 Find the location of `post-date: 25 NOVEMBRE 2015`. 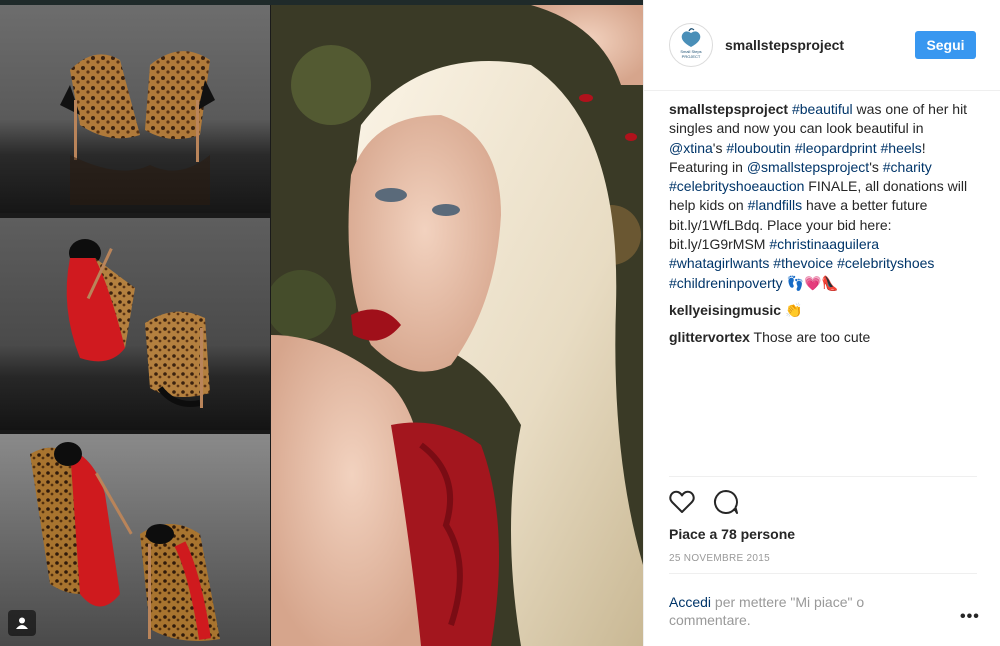

post-date: 25 NOVEMBRE 2015 is located at coordinates (719, 558).